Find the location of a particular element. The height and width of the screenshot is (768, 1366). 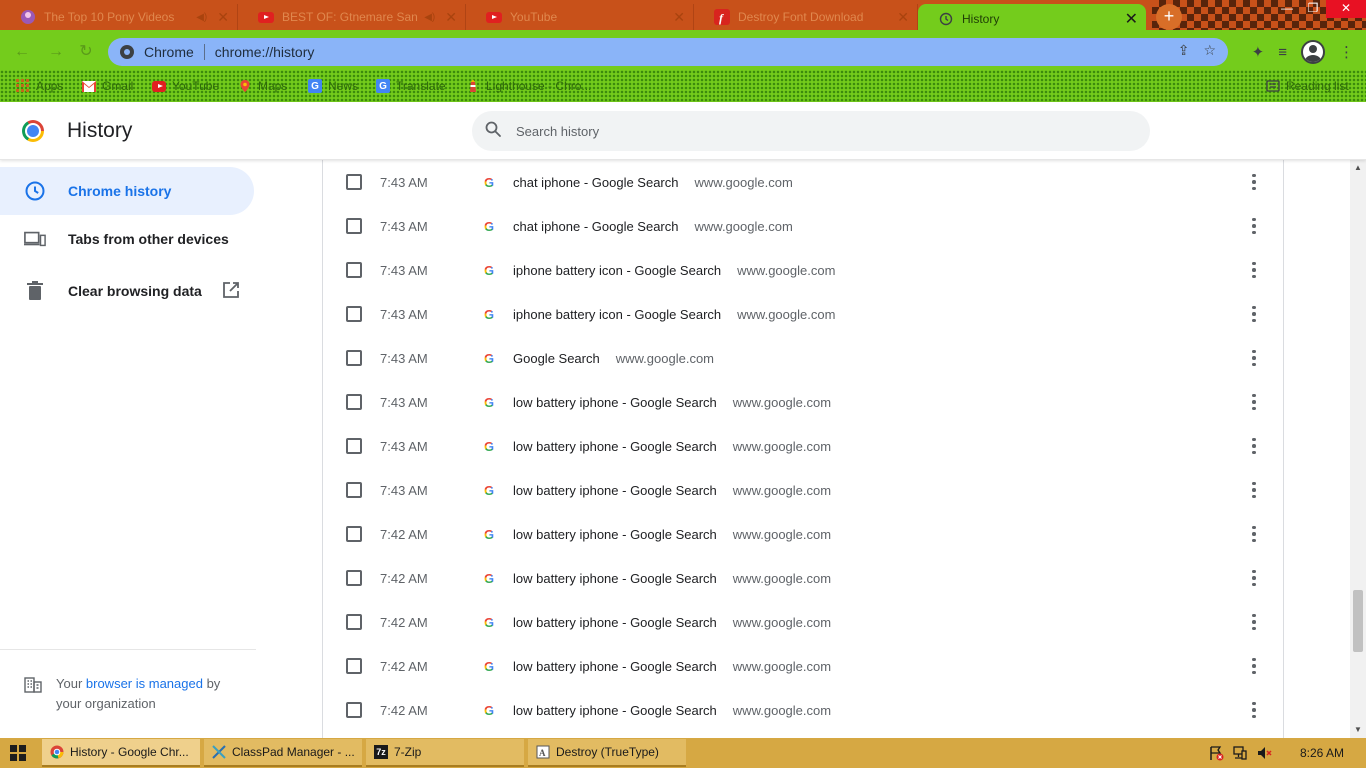

restore-button: ❐ is located at coordinates (1313, 9).